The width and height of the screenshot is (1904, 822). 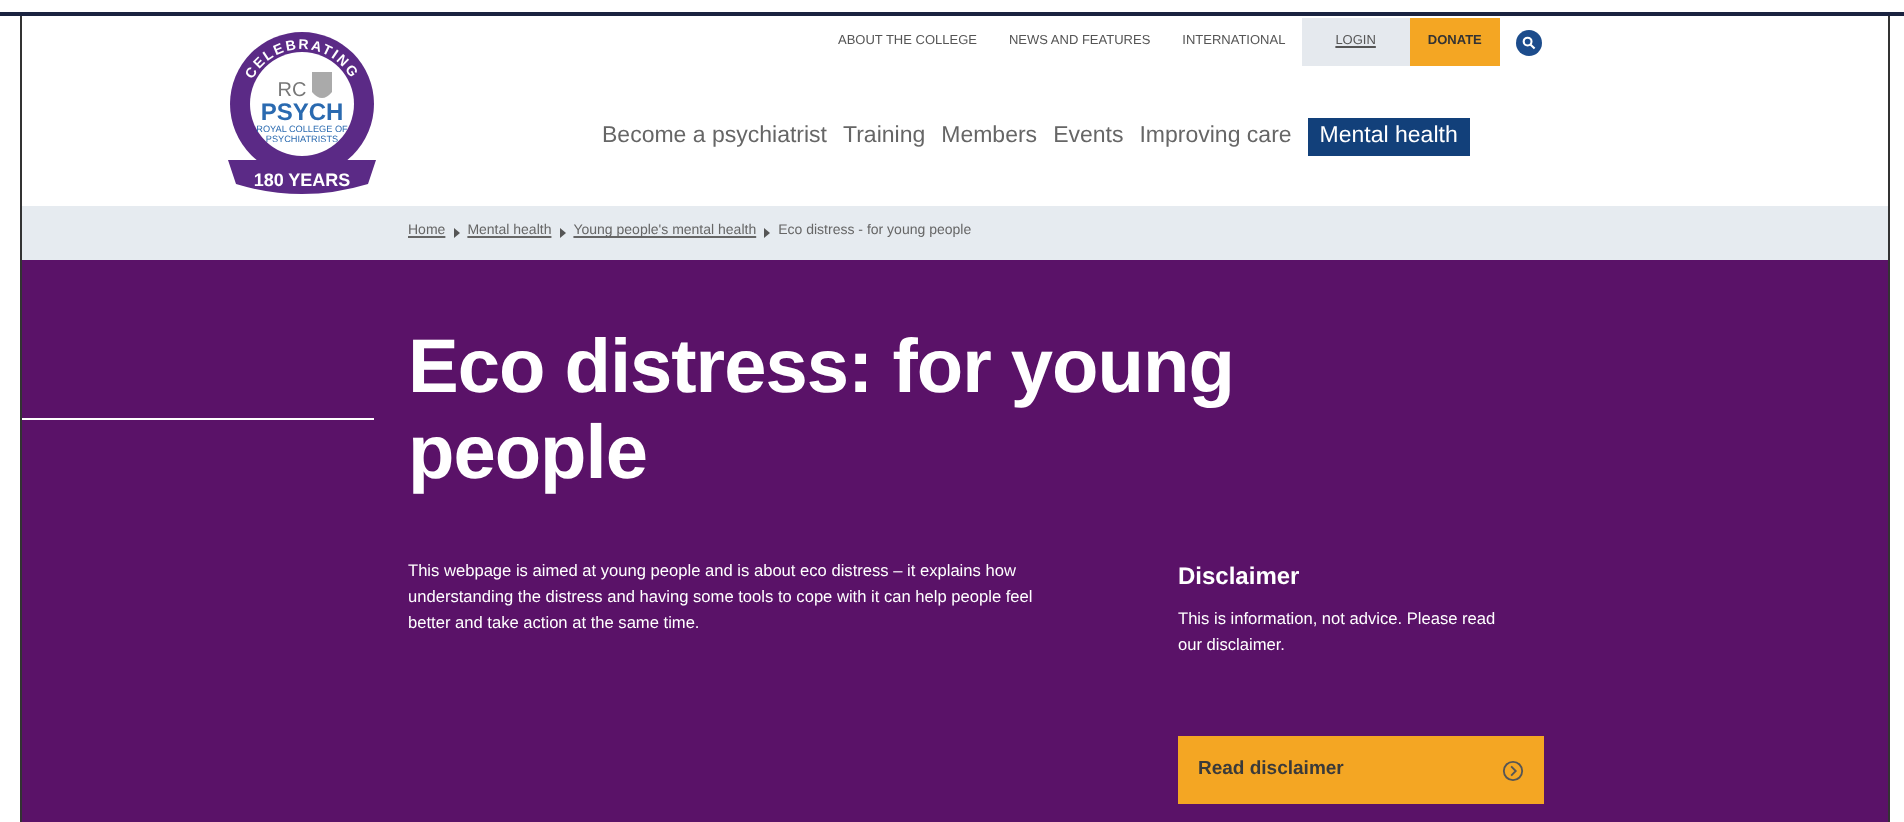 What do you see at coordinates (1215, 137) in the screenshot?
I see `main-nav-link: Improving care` at bounding box center [1215, 137].